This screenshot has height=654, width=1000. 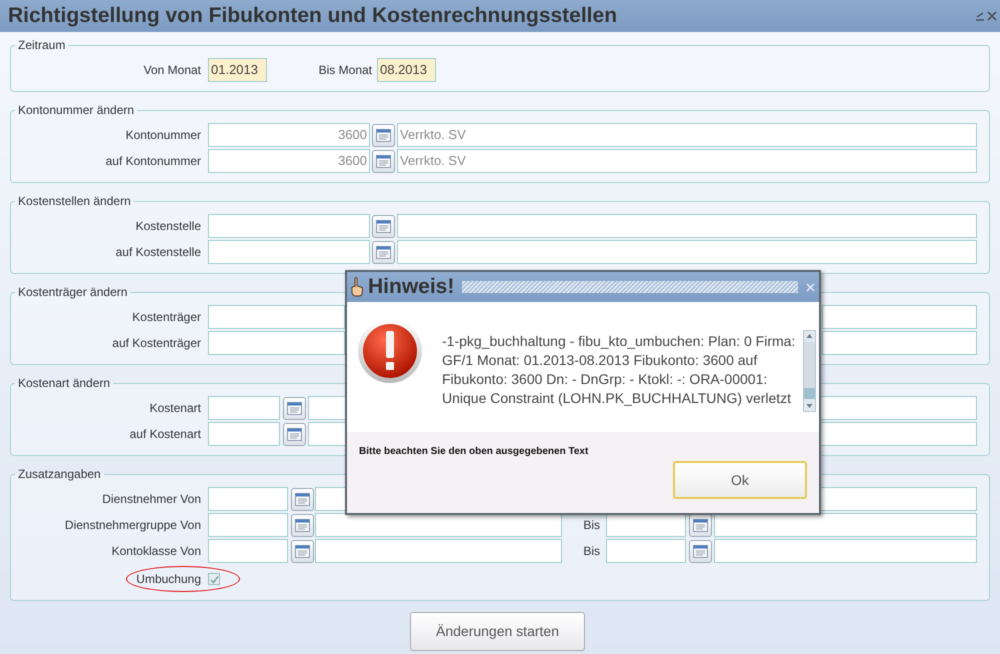 What do you see at coordinates (151, 499) in the screenshot?
I see `field-label: Dienstnehmer Von` at bounding box center [151, 499].